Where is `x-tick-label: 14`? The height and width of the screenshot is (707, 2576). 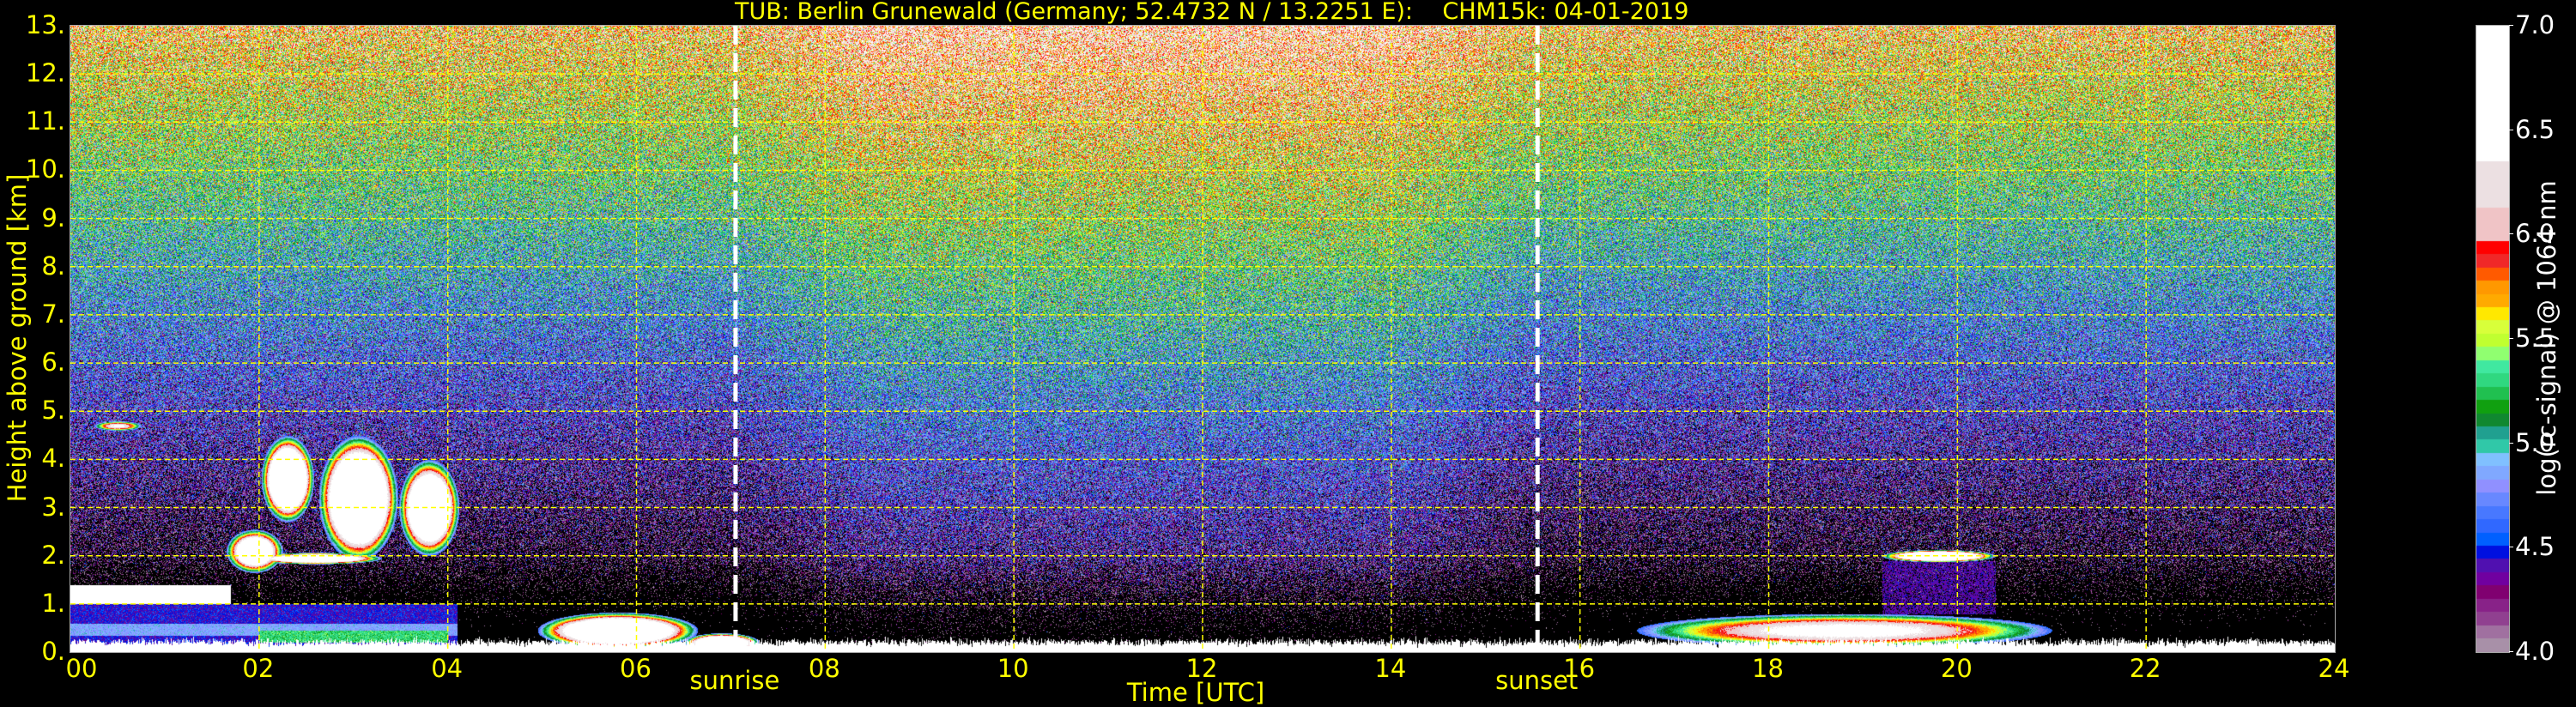 x-tick-label: 14 is located at coordinates (1390, 668).